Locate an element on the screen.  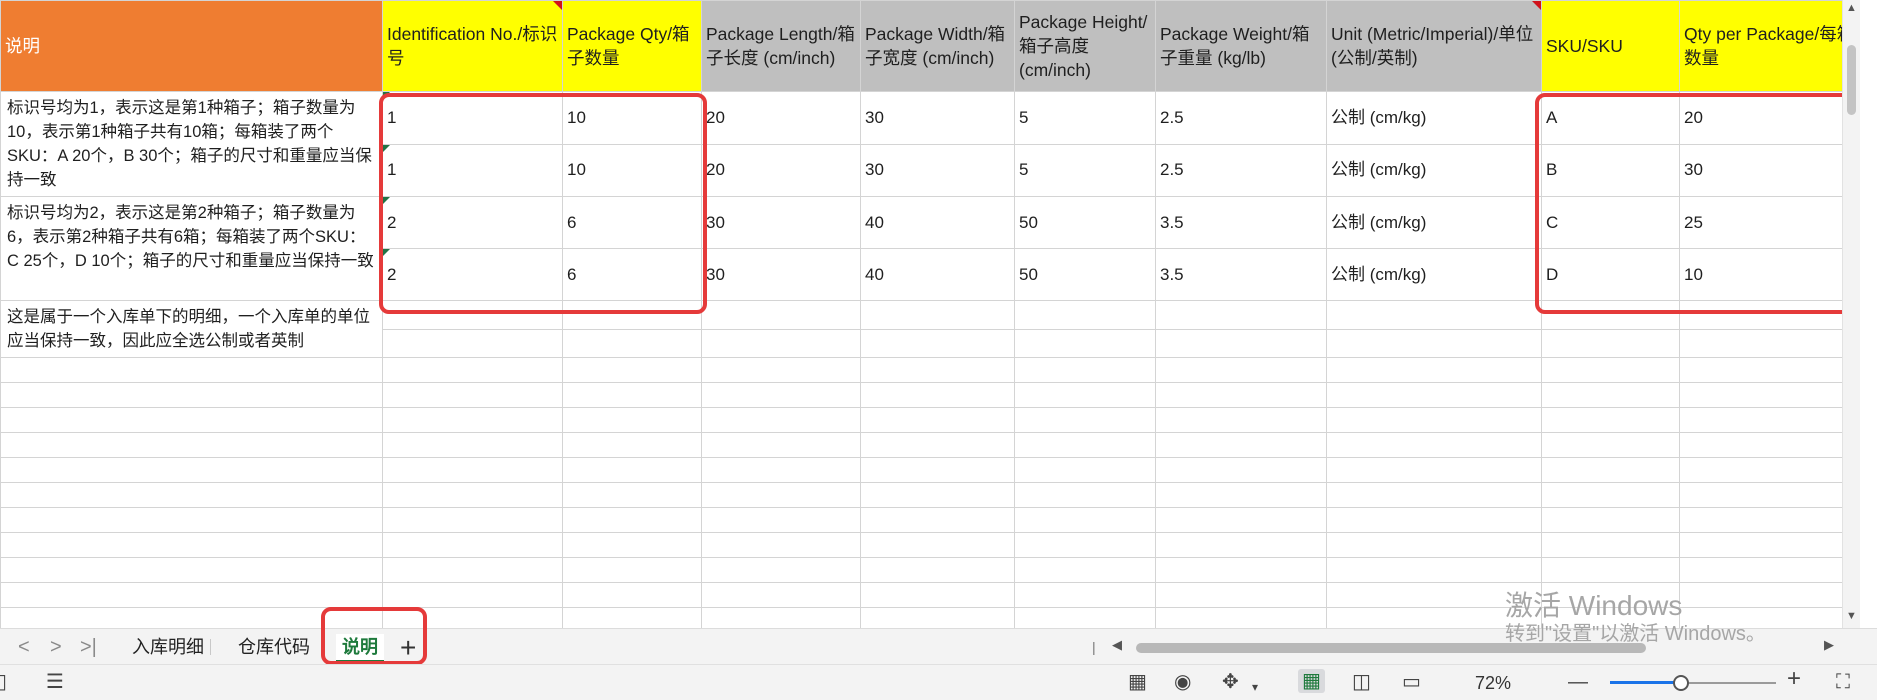
zoom-level: 72% is located at coordinates (1493, 683).